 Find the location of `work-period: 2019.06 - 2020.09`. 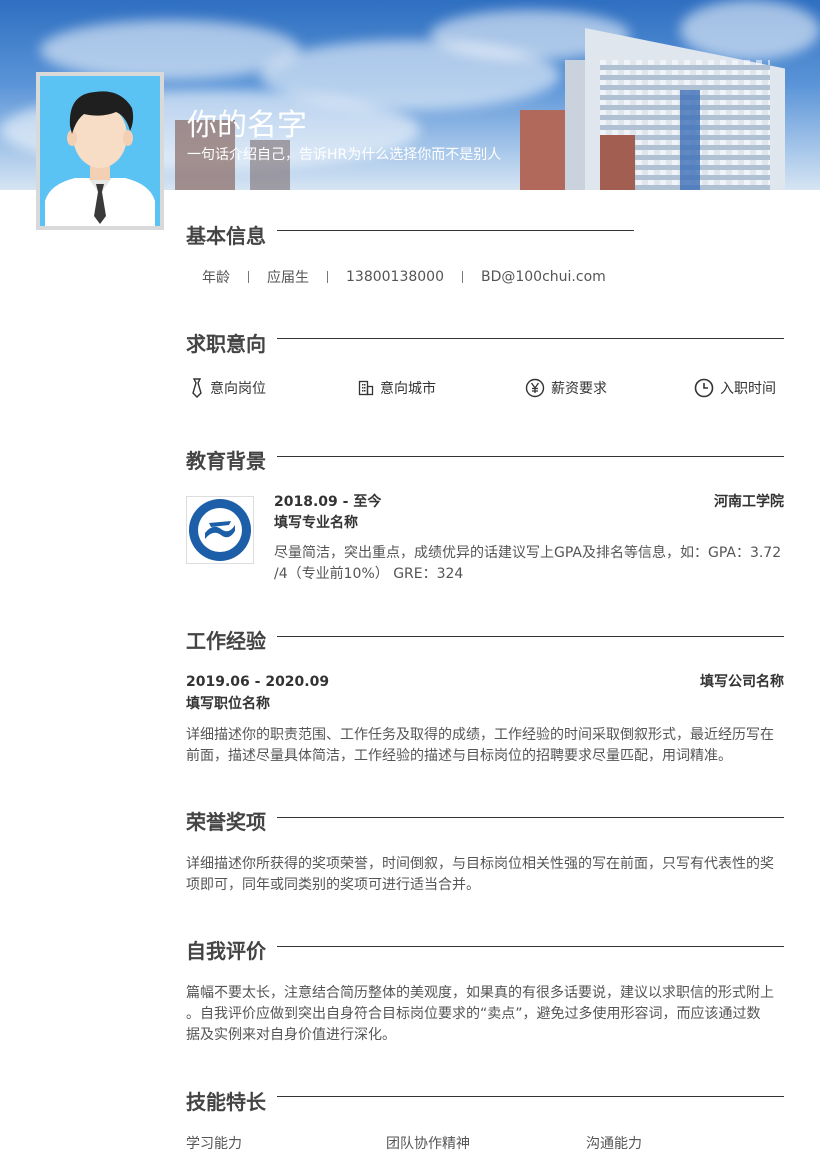

work-period: 2019.06 - 2020.09 is located at coordinates (258, 682).